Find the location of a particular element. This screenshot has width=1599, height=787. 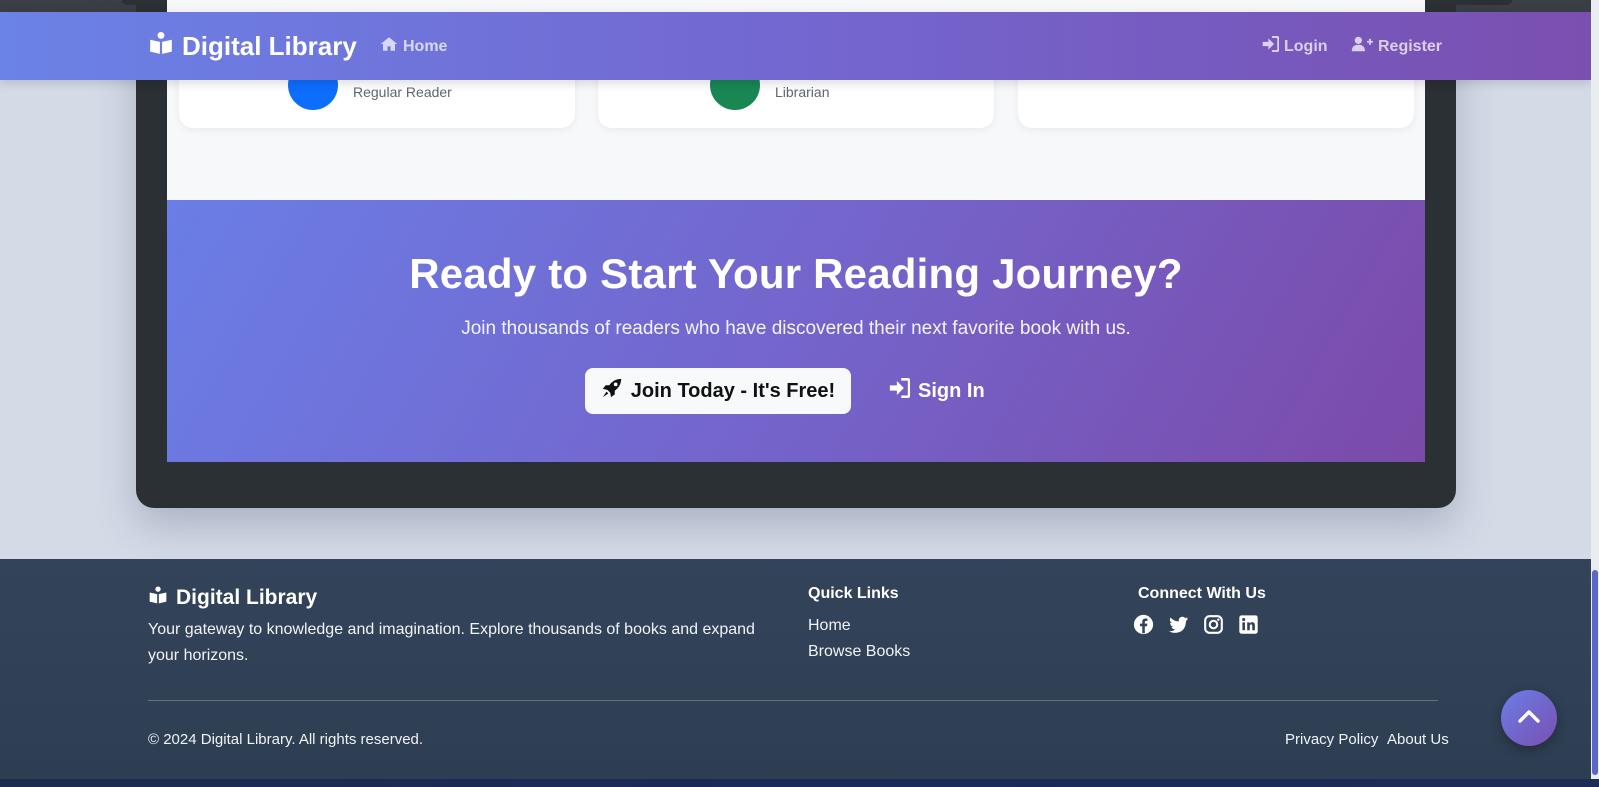

page-scrollbar-thumb is located at coordinates (1595, 672).